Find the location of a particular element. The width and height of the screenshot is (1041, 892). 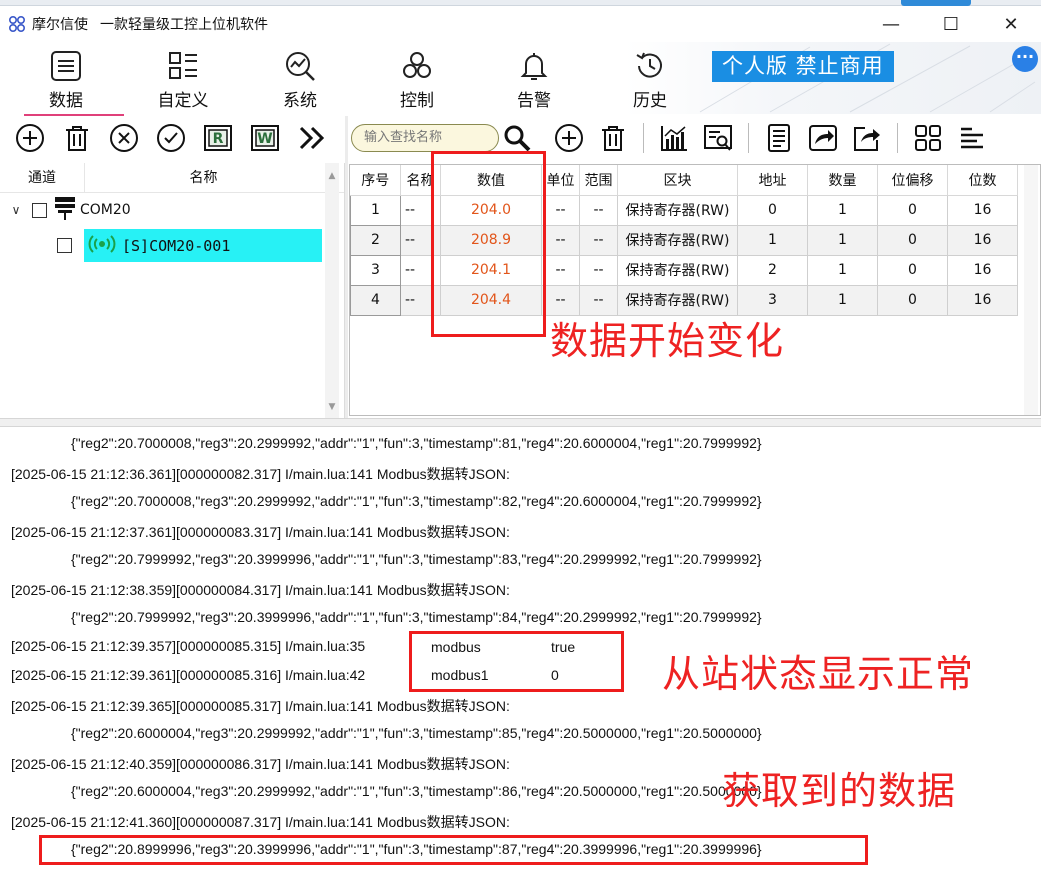

vertical-splitter is located at coordinates (346, 267).